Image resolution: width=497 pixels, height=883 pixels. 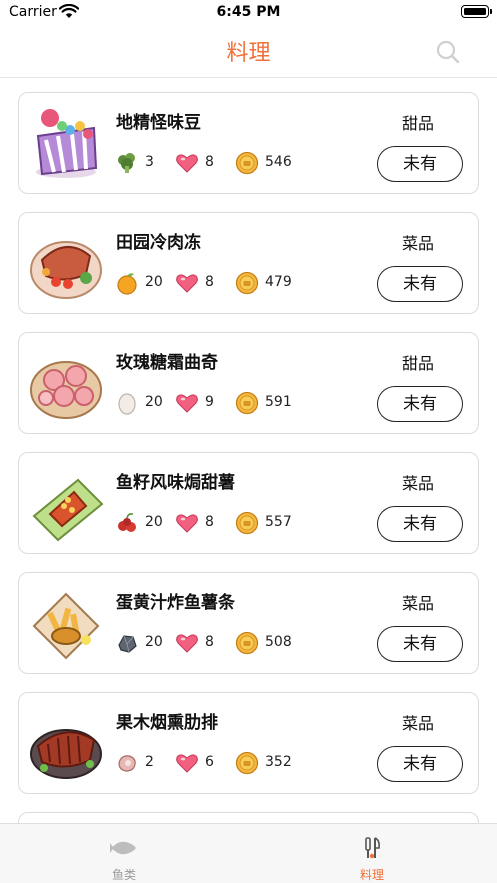 I want to click on coin-count: 546, so click(x=278, y=162).